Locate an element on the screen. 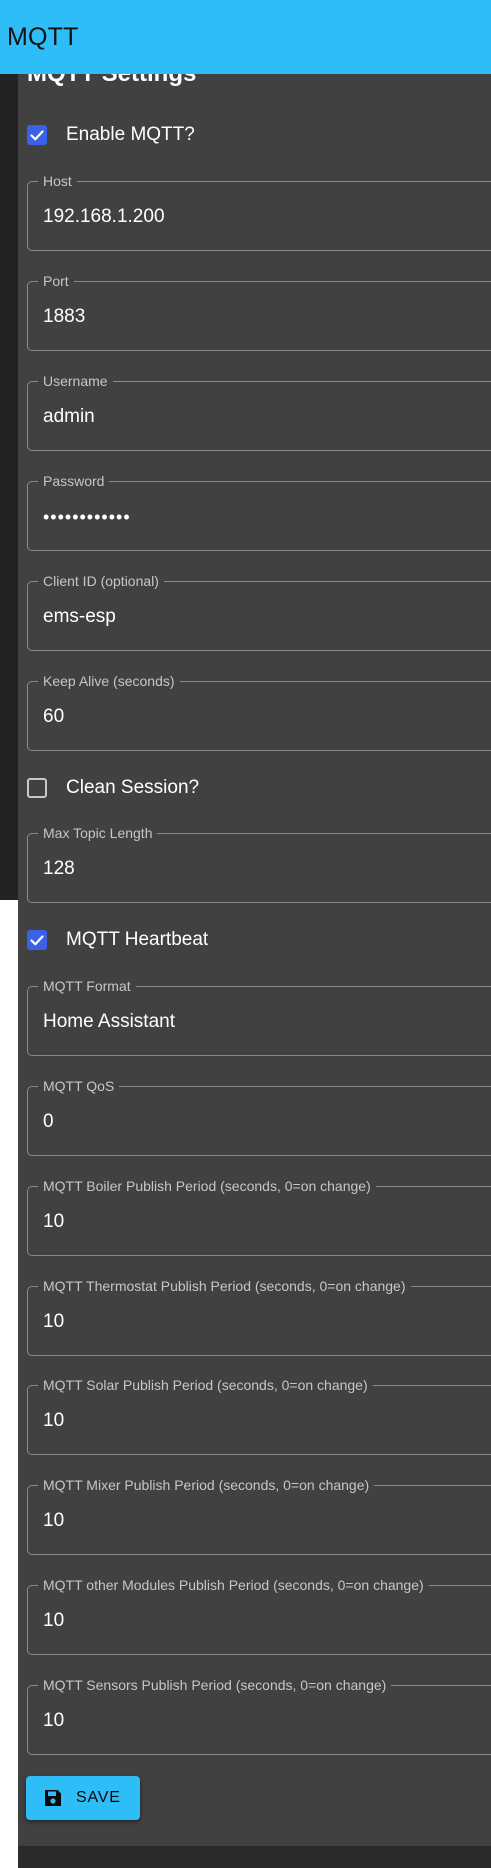 This screenshot has width=491, height=1868. app-title: MQTT is located at coordinates (43, 36).